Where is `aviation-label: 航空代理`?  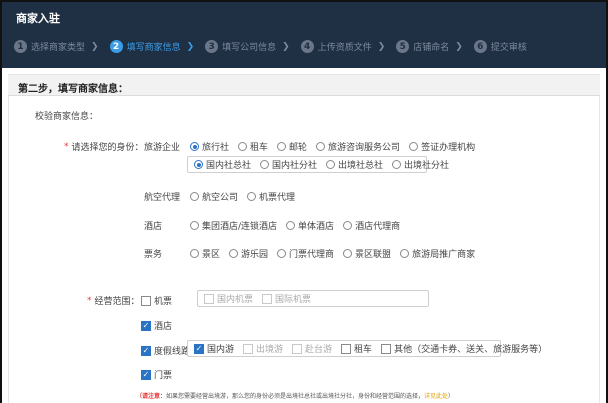
aviation-label: 航空代理 is located at coordinates (162, 198).